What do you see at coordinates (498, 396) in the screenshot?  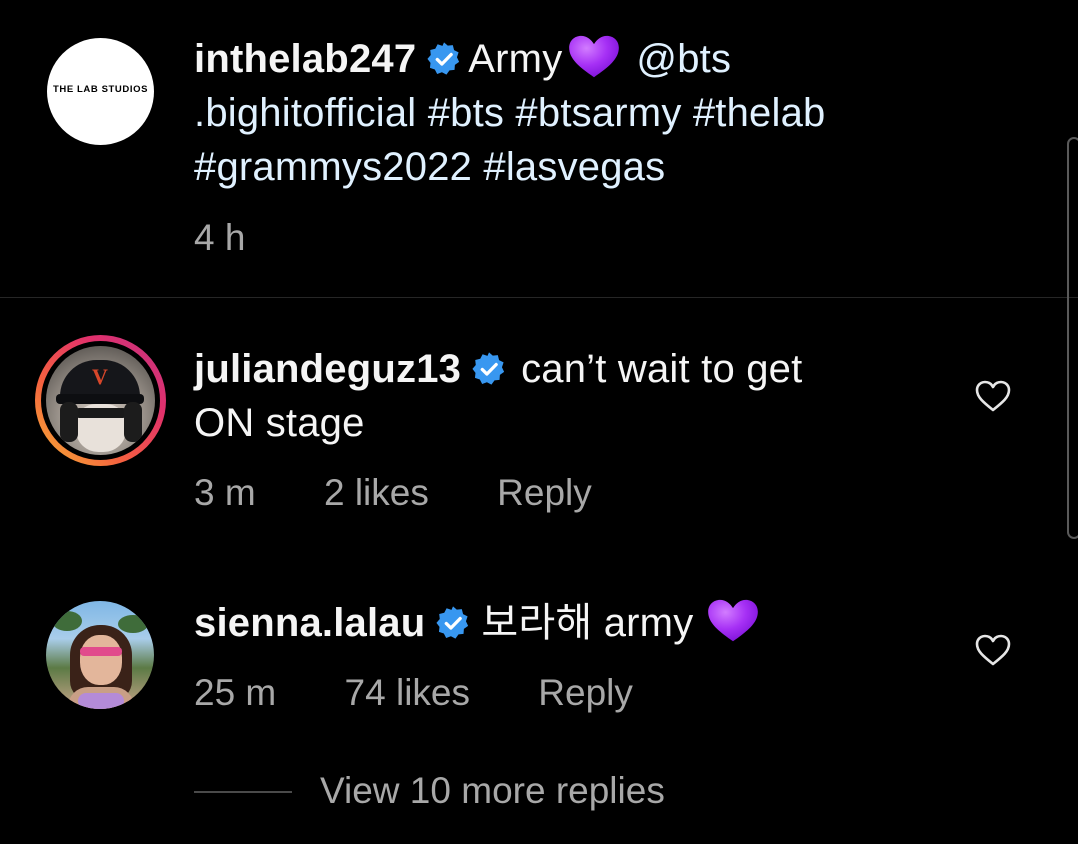 I see `comment-text: juliandeguz13 can’t wait to get ON stage` at bounding box center [498, 396].